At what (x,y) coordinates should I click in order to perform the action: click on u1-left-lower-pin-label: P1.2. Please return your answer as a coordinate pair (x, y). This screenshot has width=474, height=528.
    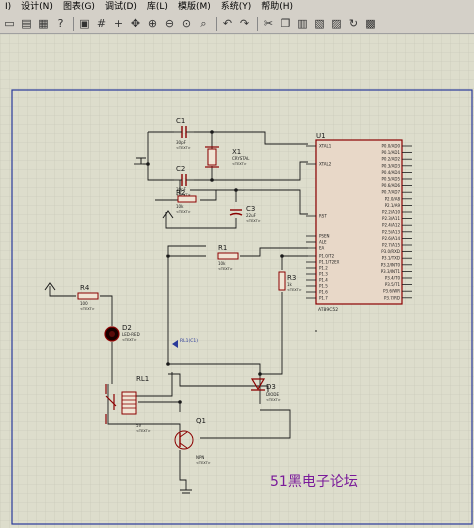
    Looking at the image, I should click on (323, 268).